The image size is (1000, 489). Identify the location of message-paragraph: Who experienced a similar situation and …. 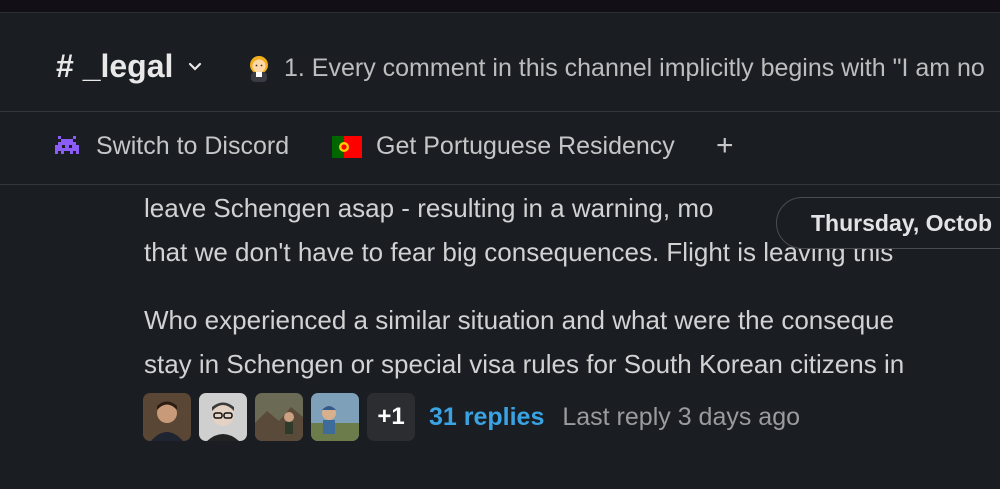
(524, 342).